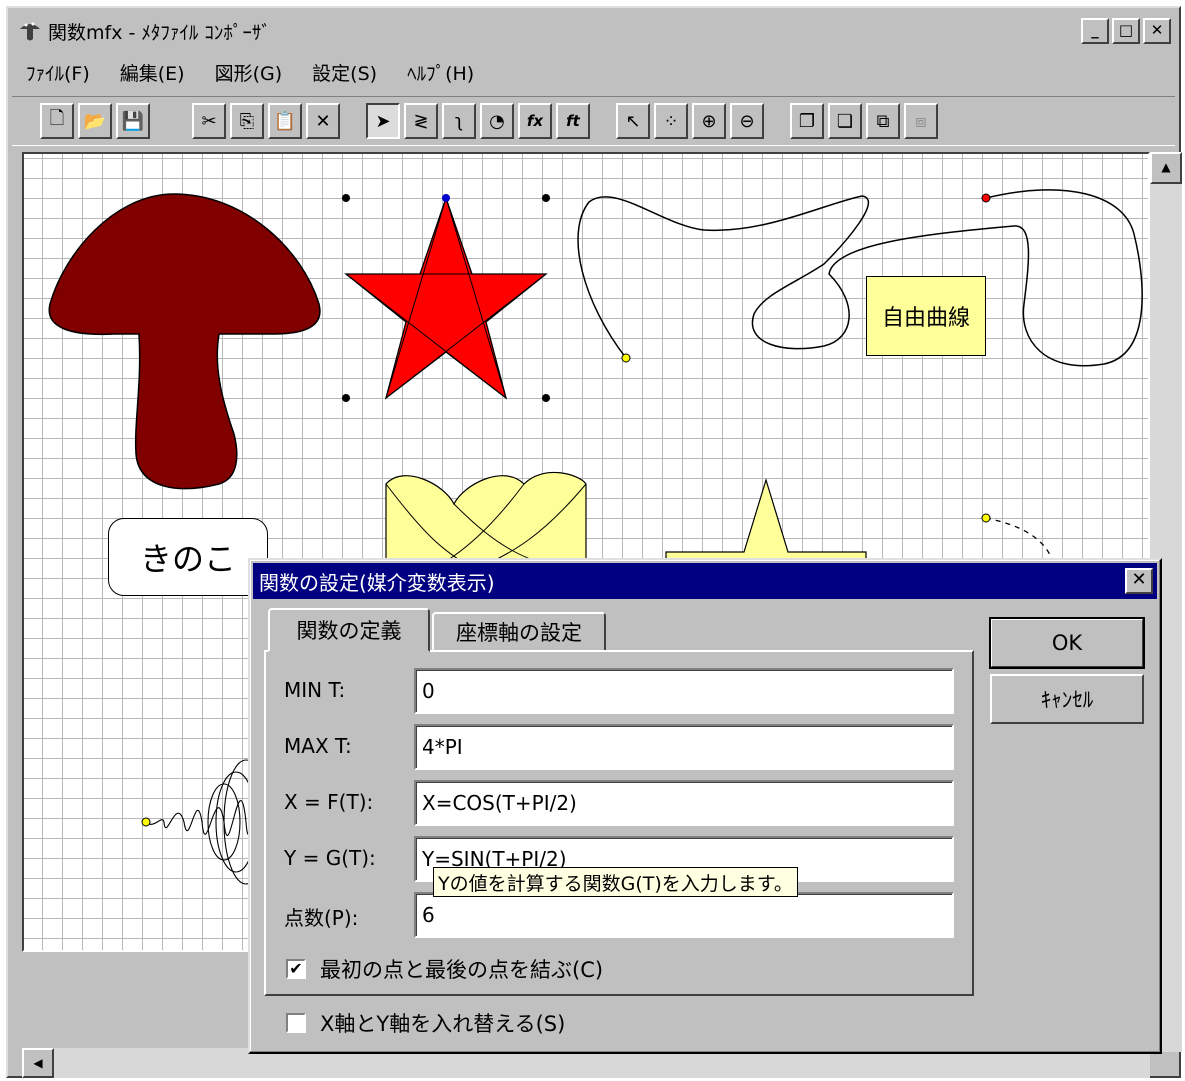 The width and height of the screenshot is (1185, 1081). Describe the element at coordinates (58, 72) in the screenshot. I see `menu-file: ﾌｧｲﾙ(F)` at that location.